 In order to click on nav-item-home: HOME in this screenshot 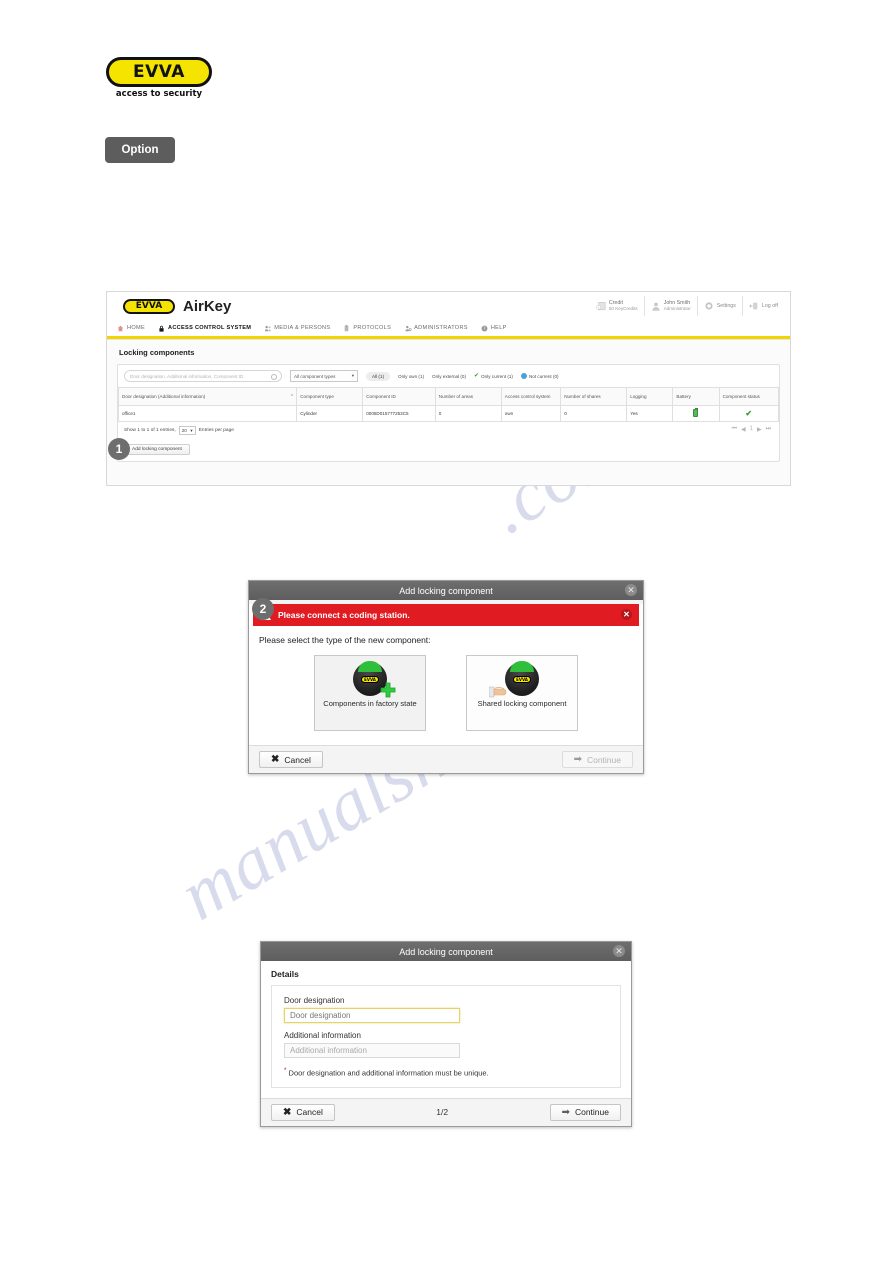, I will do `click(131, 328)`.